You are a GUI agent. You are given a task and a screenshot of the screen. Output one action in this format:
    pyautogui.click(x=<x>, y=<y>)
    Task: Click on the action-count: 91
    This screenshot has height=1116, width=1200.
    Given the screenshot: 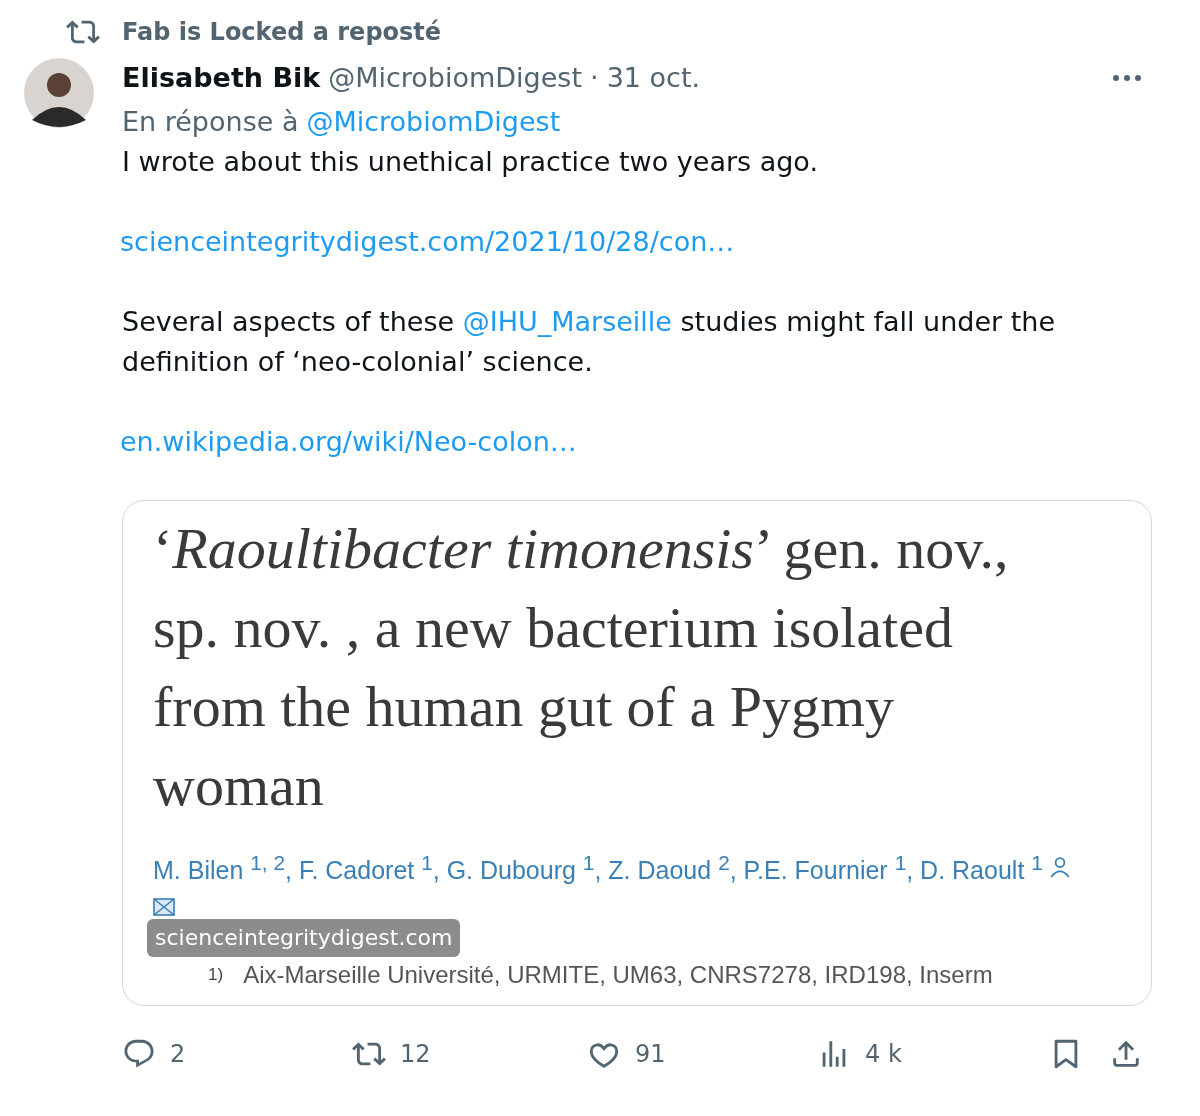 What is the action you would take?
    pyautogui.click(x=650, y=1054)
    